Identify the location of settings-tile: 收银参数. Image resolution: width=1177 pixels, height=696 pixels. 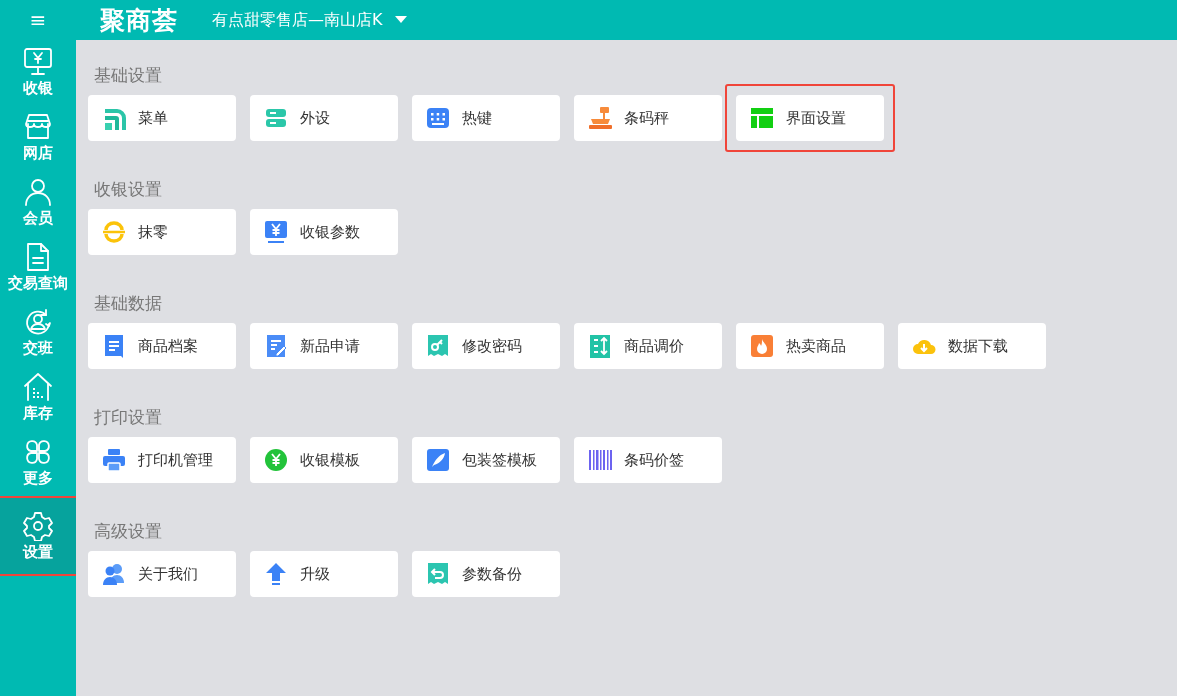
(324, 232).